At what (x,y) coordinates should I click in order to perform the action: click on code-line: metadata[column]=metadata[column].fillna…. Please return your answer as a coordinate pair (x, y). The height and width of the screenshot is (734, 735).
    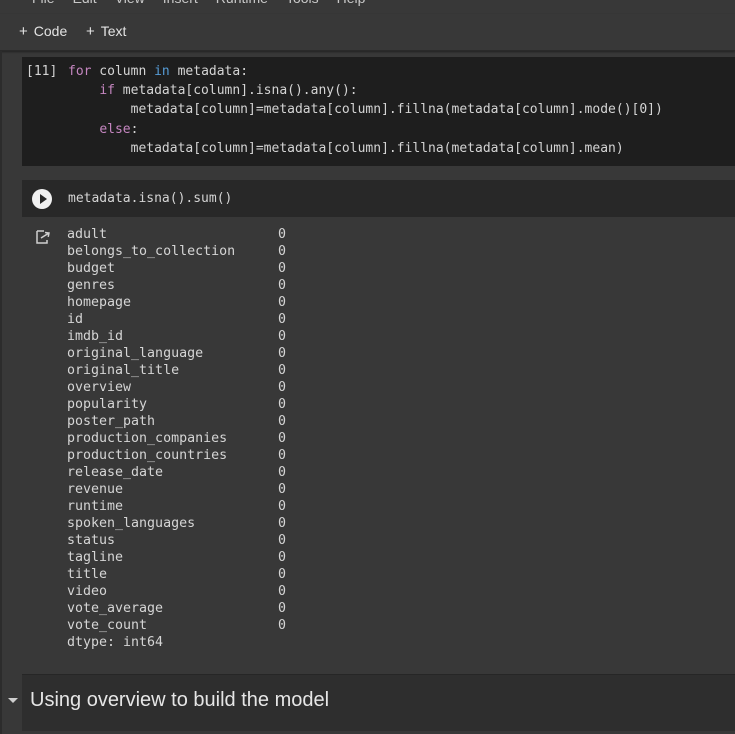
    Looking at the image, I should click on (365, 109).